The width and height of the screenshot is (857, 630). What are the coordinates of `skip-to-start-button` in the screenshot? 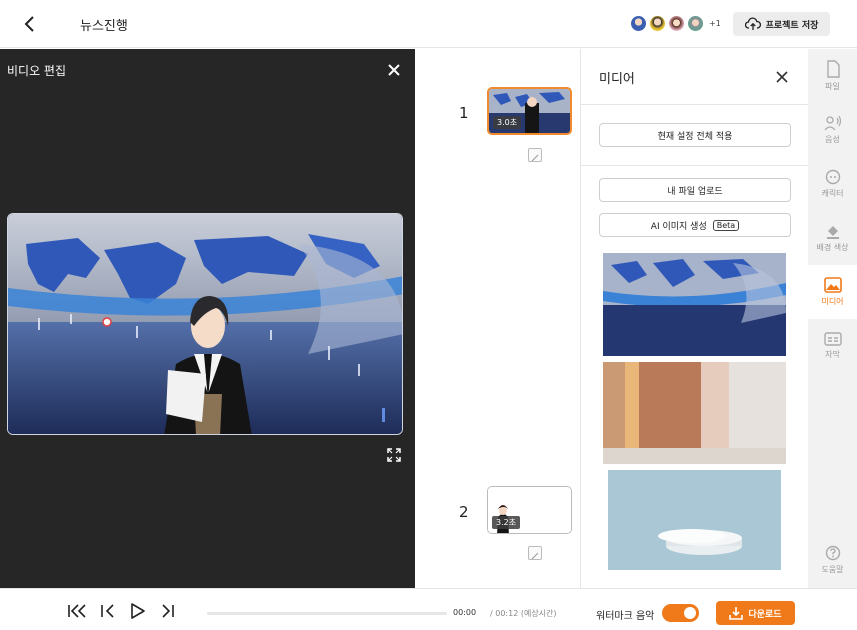 It's located at (77, 611).